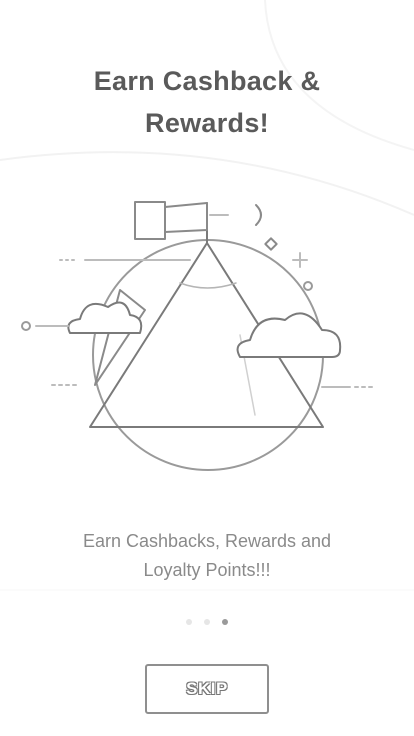 This screenshot has width=414, height=736. What do you see at coordinates (207, 123) in the screenshot?
I see `title-line-2: Rewards!` at bounding box center [207, 123].